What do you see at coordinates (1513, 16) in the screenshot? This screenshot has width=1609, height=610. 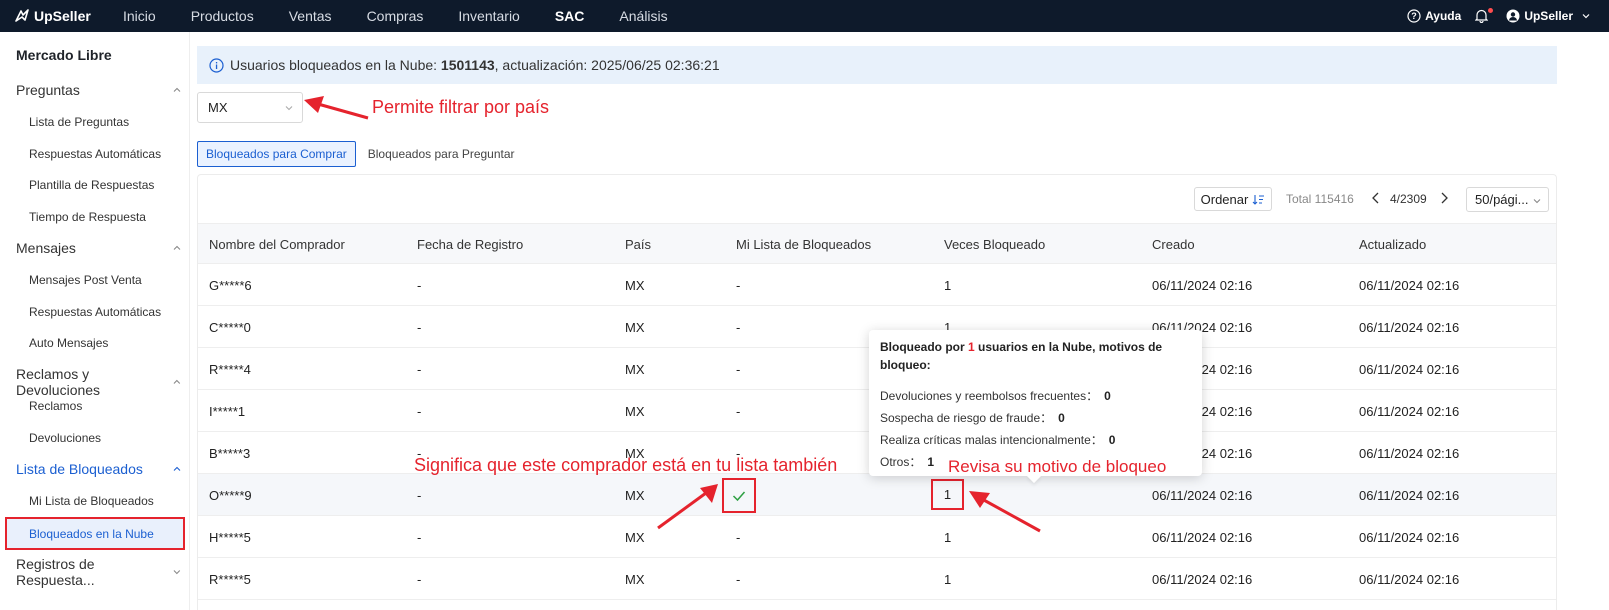 I see `user-icon` at bounding box center [1513, 16].